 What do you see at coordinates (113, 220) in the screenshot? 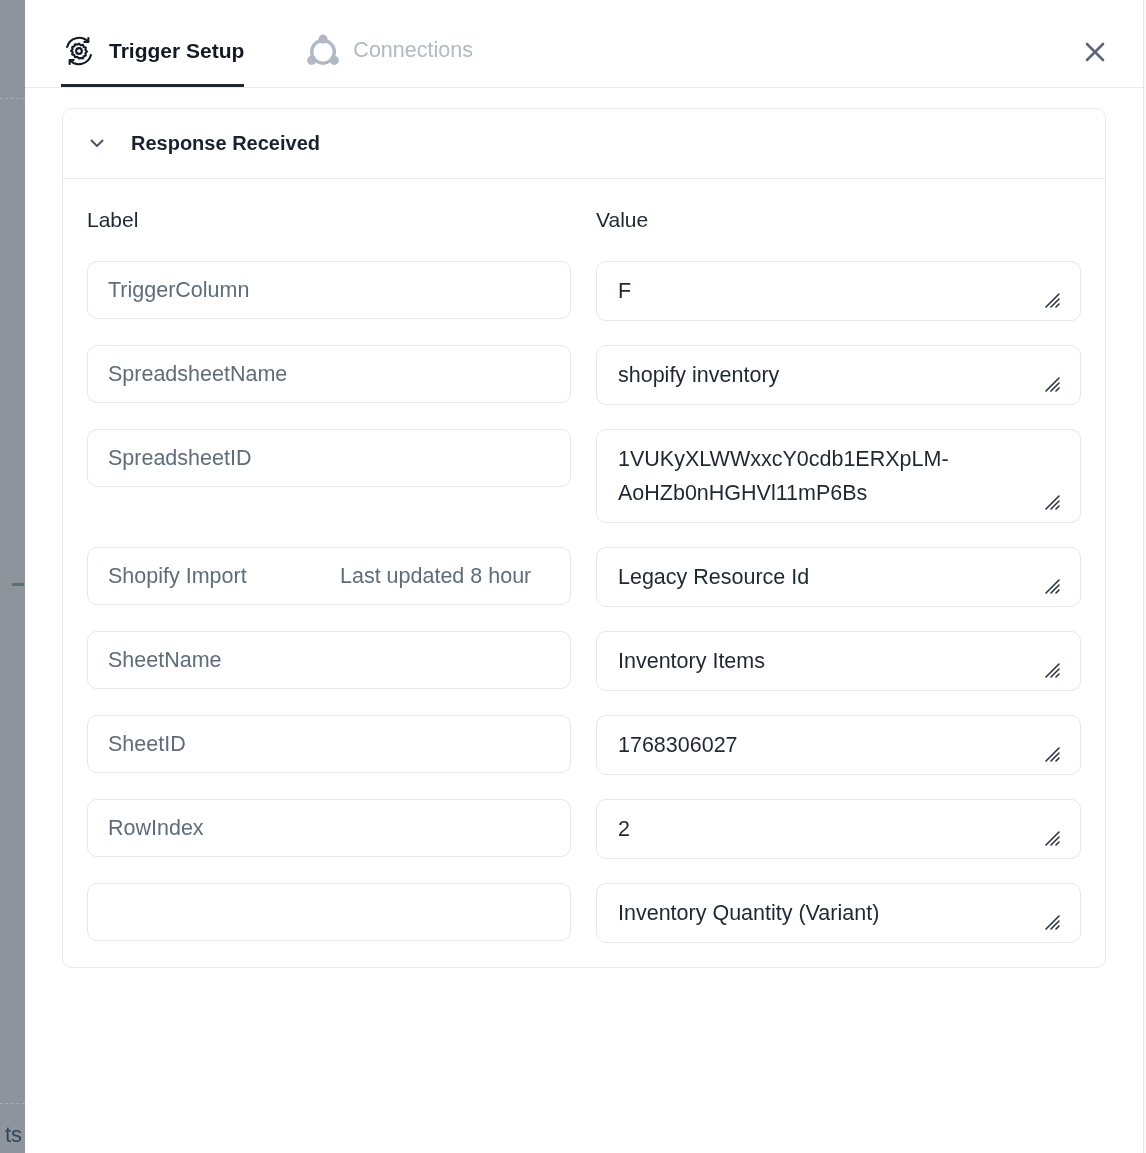
I see `column-heading: Label` at bounding box center [113, 220].